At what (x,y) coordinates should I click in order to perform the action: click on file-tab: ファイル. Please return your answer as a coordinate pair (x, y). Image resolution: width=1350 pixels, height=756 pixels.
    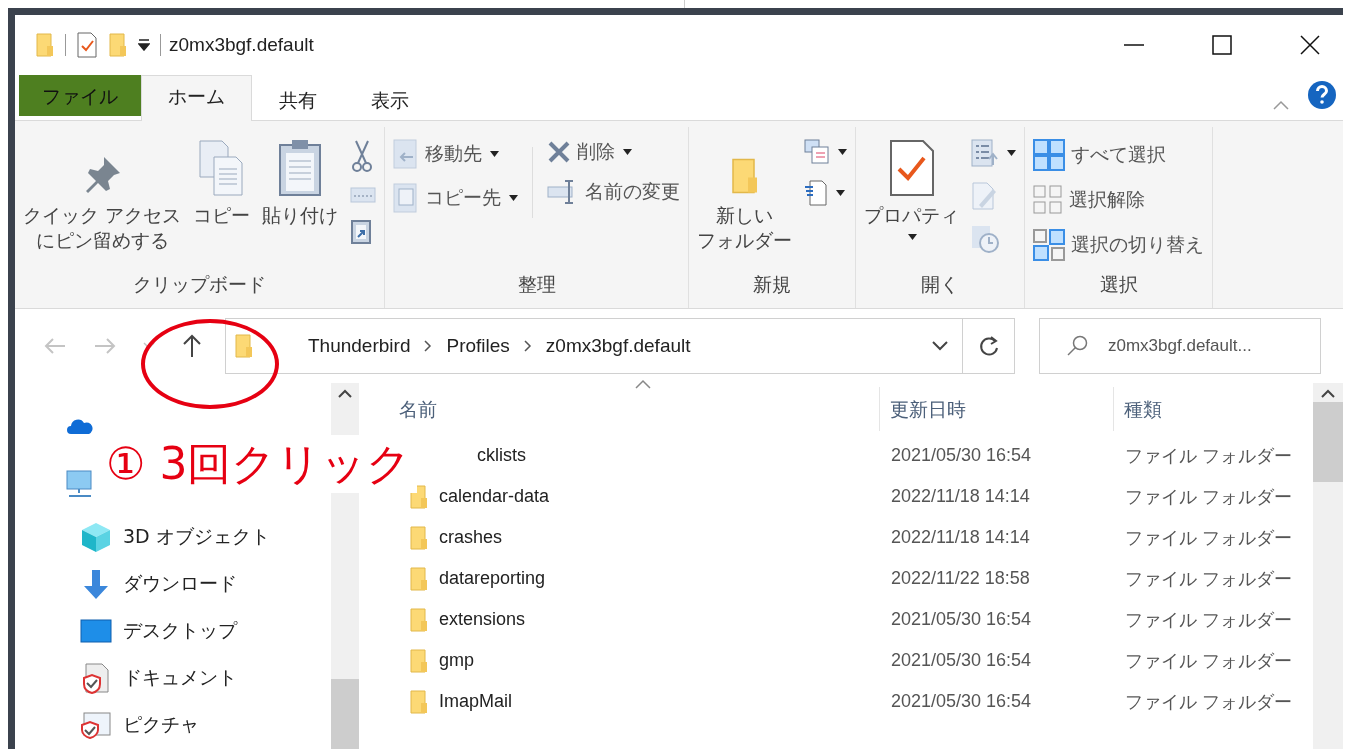
    Looking at the image, I should click on (80, 95).